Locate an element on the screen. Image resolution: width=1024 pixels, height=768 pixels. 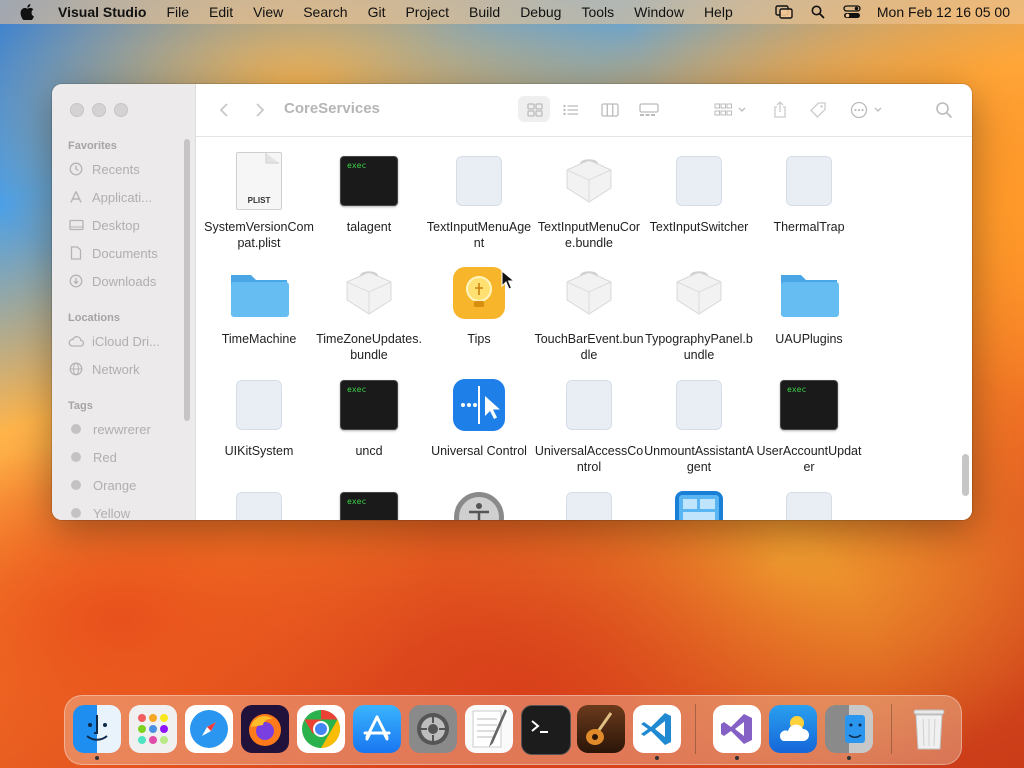
dock-terminal-icon is located at coordinates (546, 730).